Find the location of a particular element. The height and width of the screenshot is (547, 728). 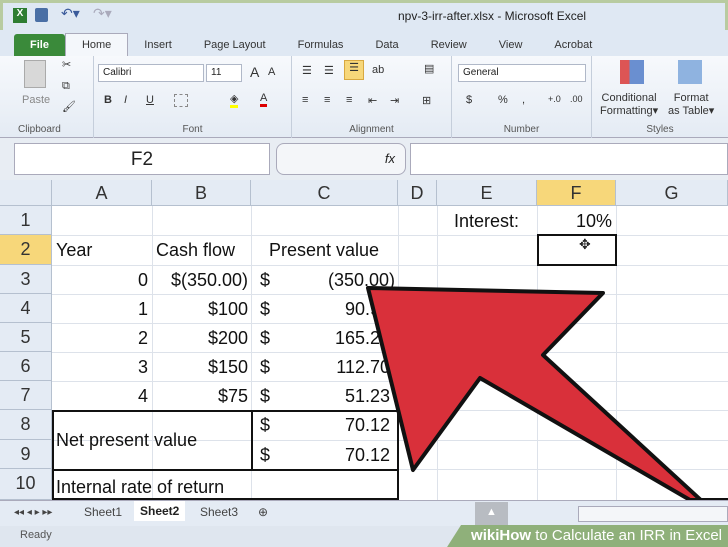

font-name-select: Calibri is located at coordinates (151, 73).